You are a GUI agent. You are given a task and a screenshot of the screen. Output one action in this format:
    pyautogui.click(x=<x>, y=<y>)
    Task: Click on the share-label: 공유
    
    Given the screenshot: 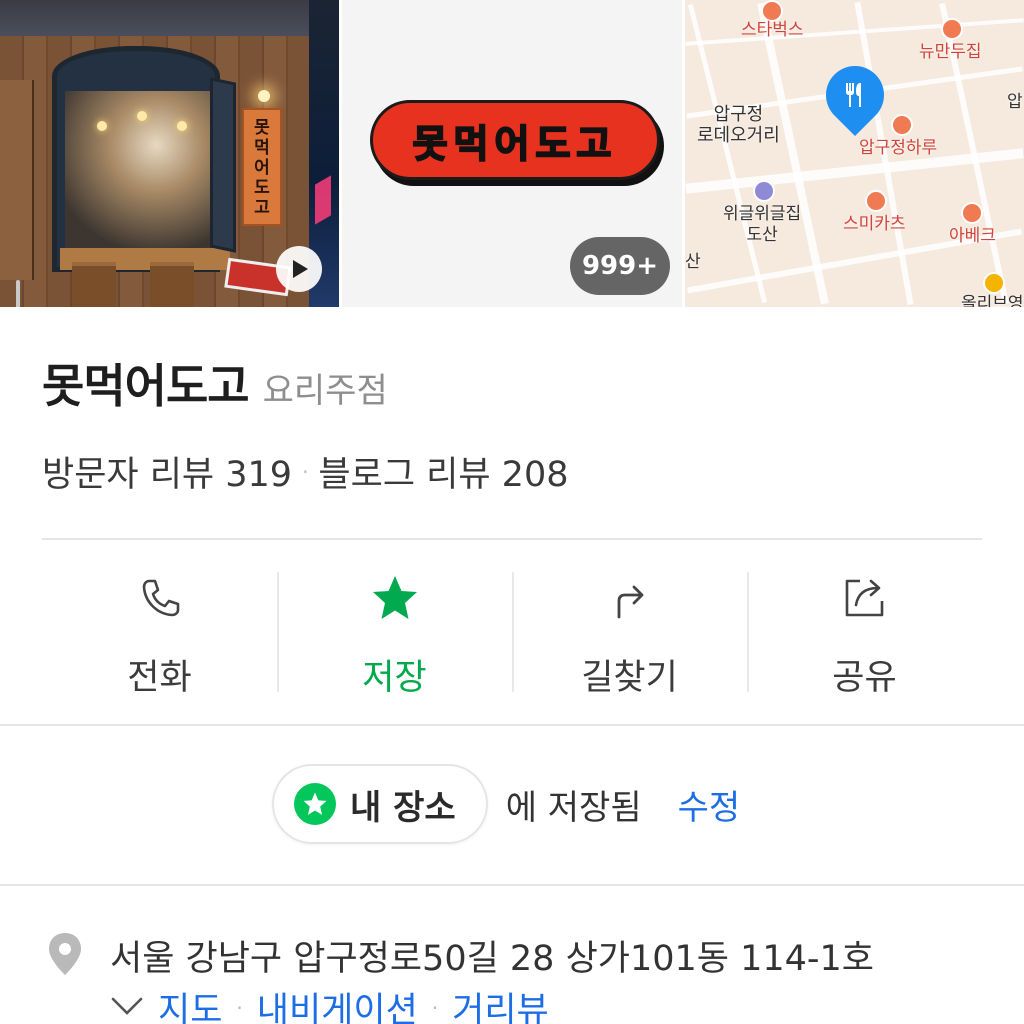 What is the action you would take?
    pyautogui.click(x=864, y=678)
    